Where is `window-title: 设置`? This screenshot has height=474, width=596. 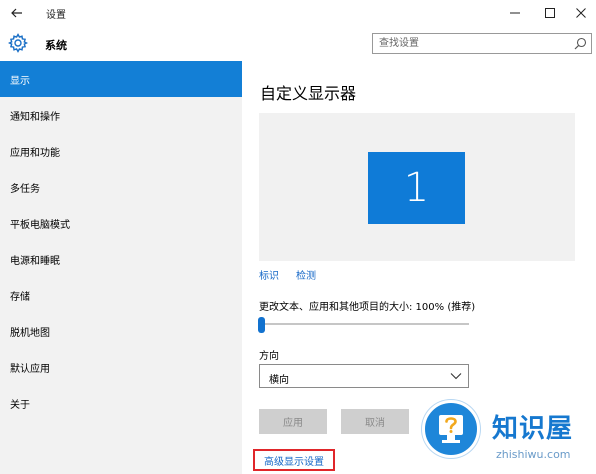
window-title: 设置 is located at coordinates (56, 15).